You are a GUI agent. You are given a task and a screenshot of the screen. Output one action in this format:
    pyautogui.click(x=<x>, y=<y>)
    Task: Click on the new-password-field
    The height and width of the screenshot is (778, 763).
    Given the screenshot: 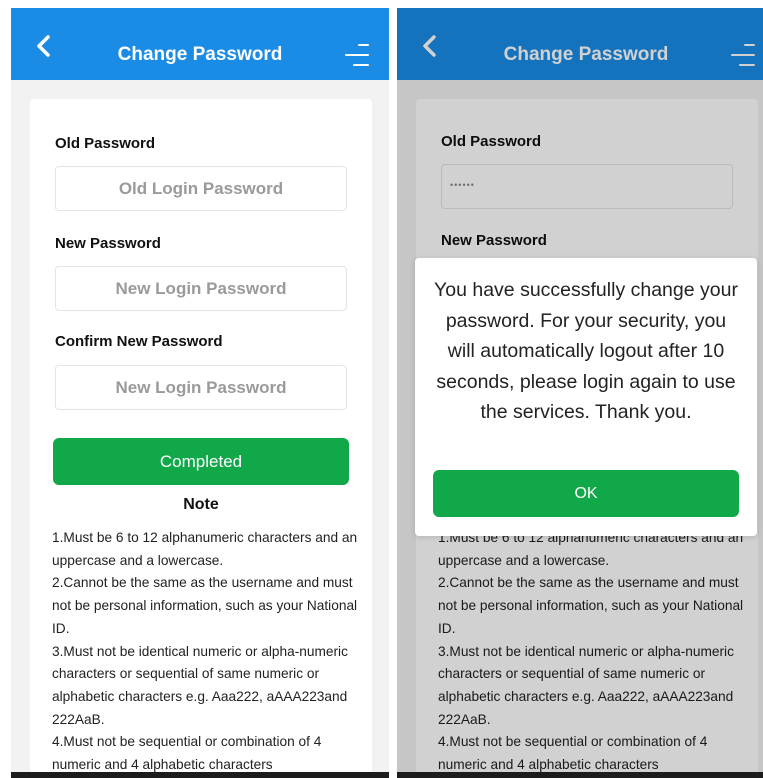 What is the action you would take?
    pyautogui.click(x=201, y=288)
    